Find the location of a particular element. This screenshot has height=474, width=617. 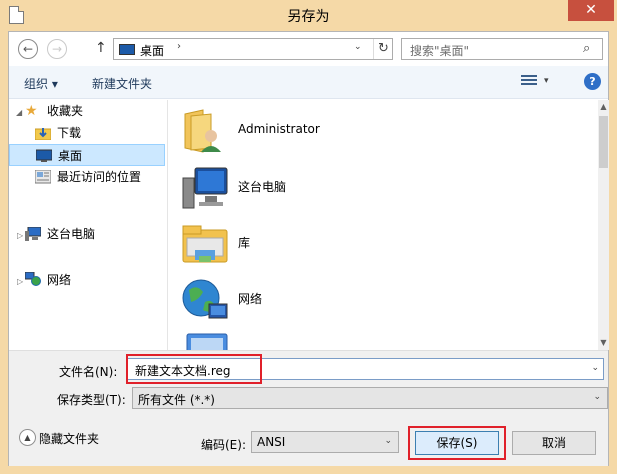

filetype-dropdown-icon: ⌄ is located at coordinates (597, 397).